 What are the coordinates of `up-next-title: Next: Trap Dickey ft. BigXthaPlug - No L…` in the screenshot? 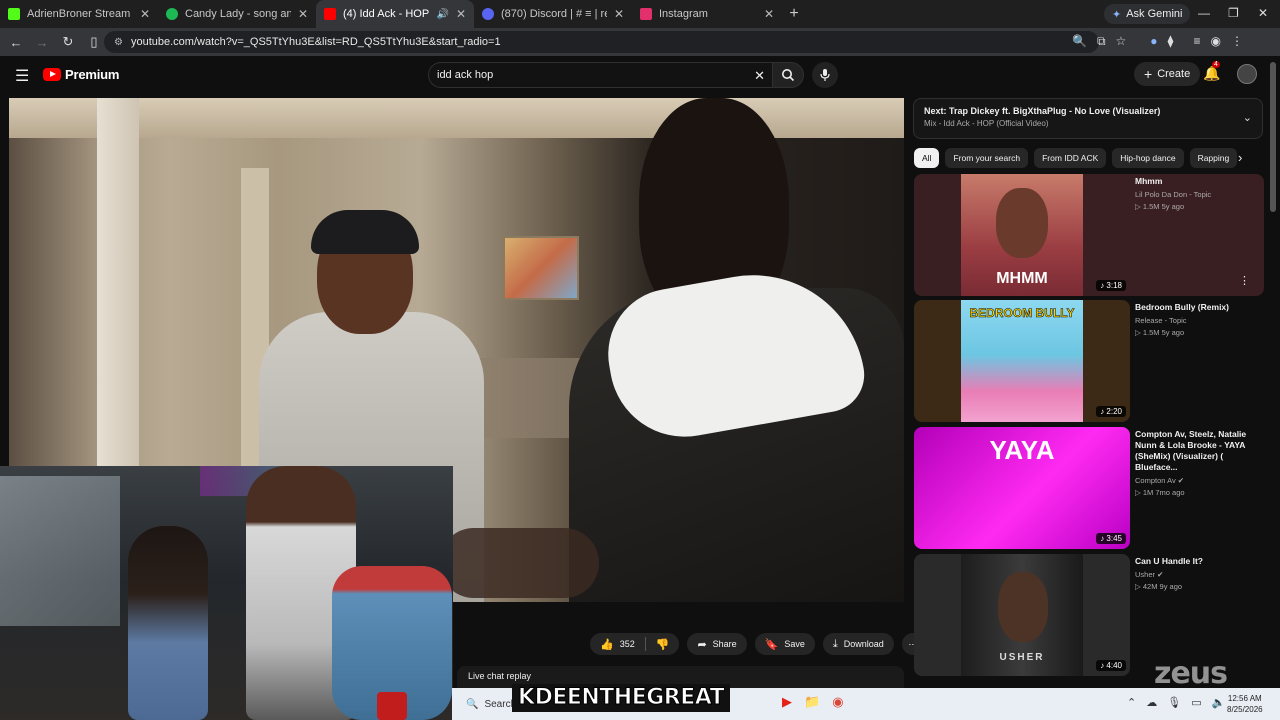 It's located at (1042, 111).